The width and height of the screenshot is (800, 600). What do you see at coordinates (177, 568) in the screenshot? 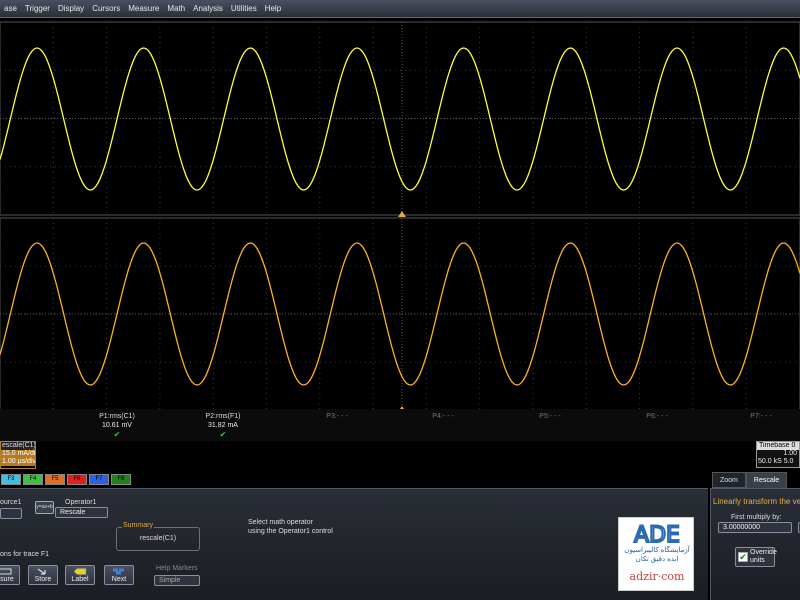
I see `help-markers-label: Help Markers` at bounding box center [177, 568].